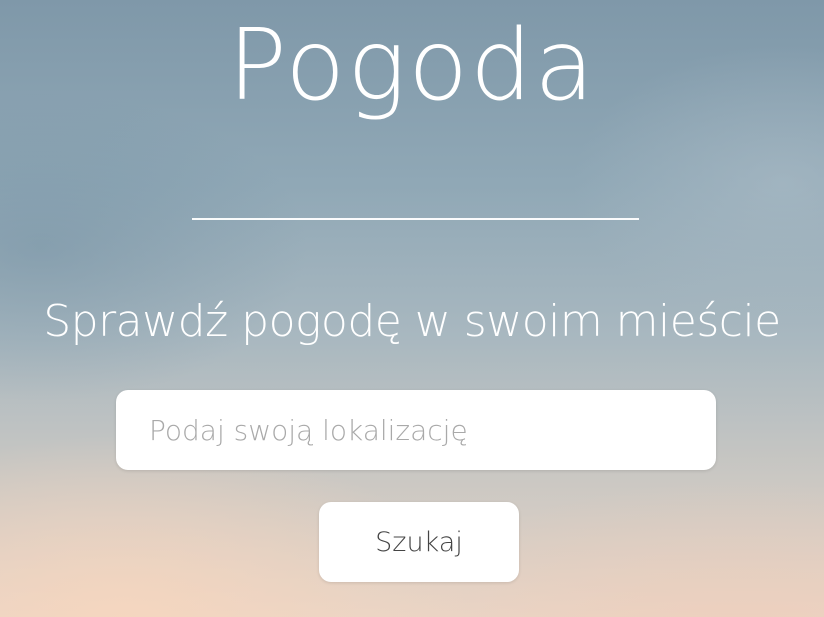  What do you see at coordinates (412, 66) in the screenshot?
I see `page-title: Pogoda` at bounding box center [412, 66].